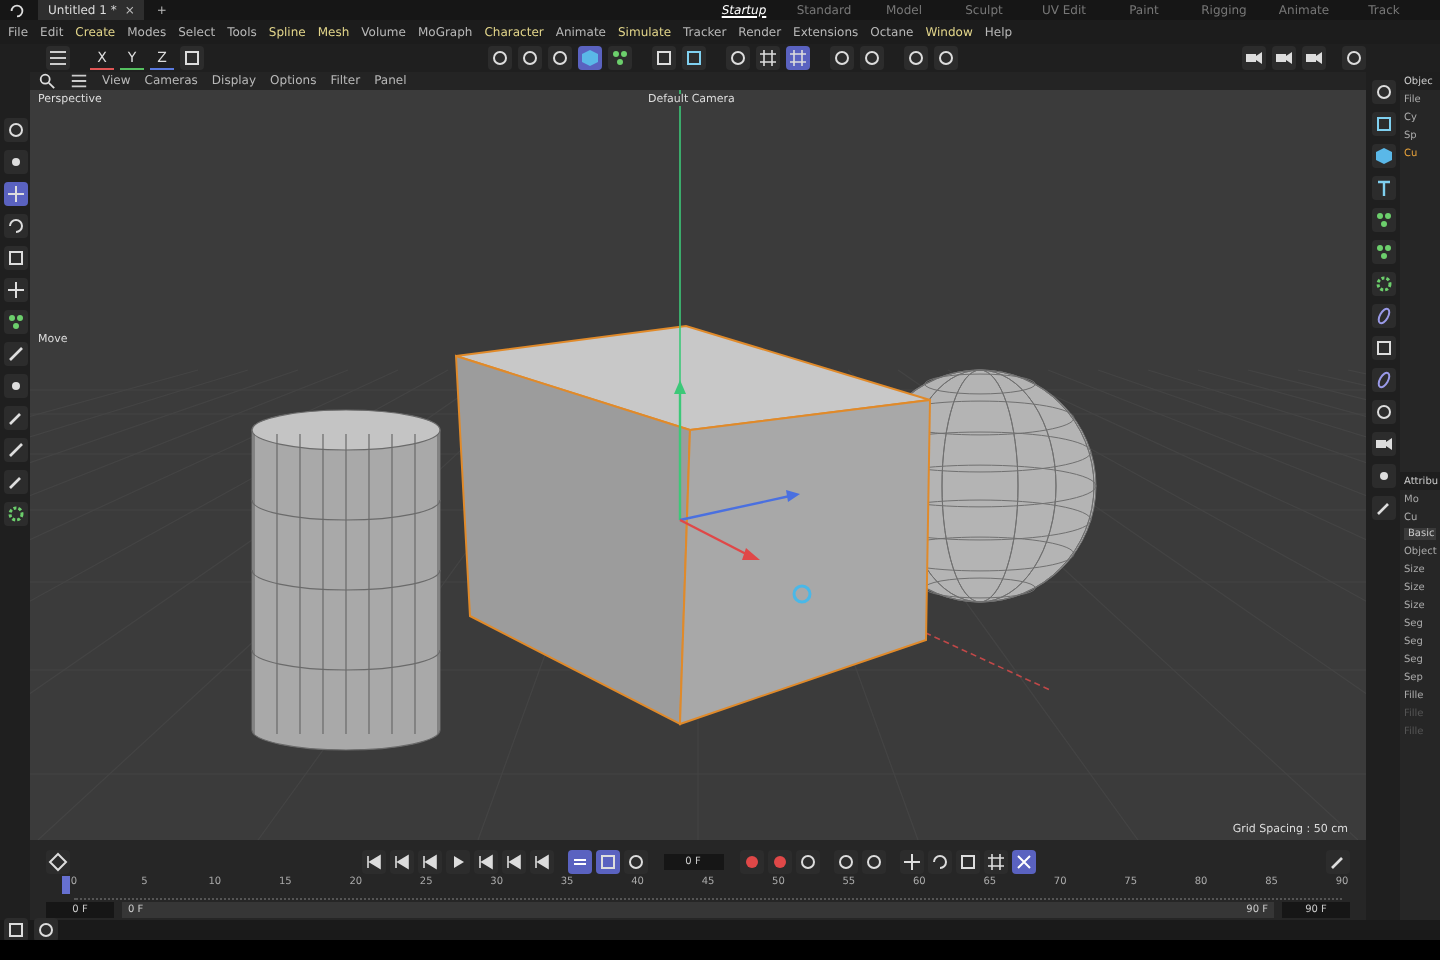 The image size is (1440, 960). I want to click on text-icon, so click(1383, 188).